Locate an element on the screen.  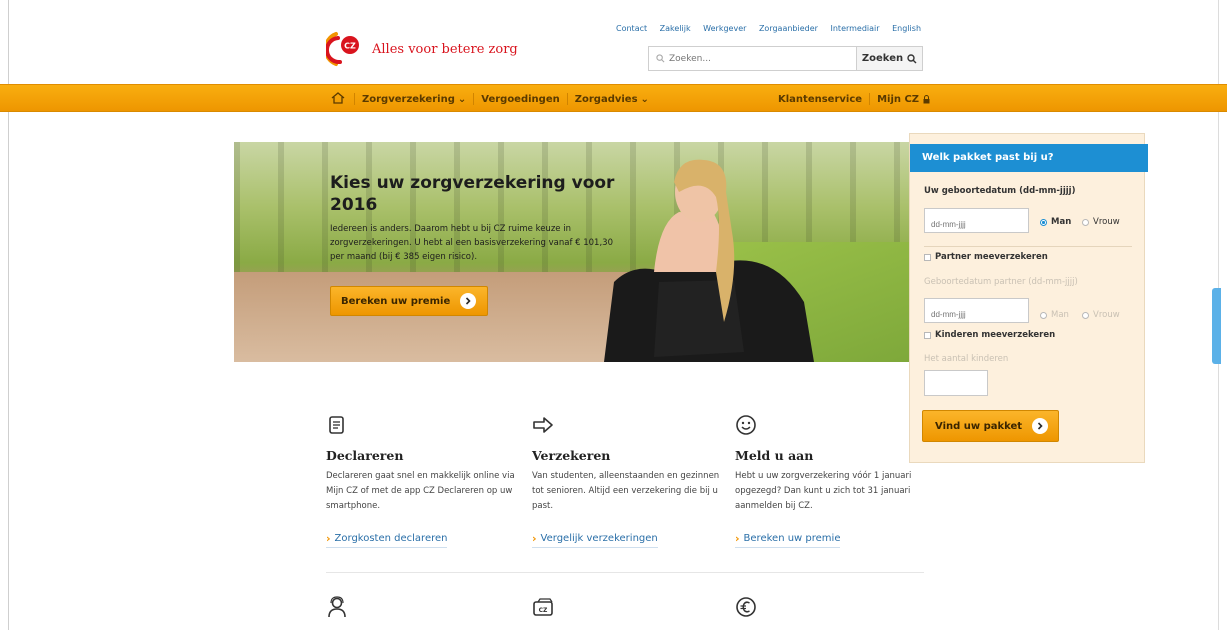
divider is located at coordinates (1028, 246).